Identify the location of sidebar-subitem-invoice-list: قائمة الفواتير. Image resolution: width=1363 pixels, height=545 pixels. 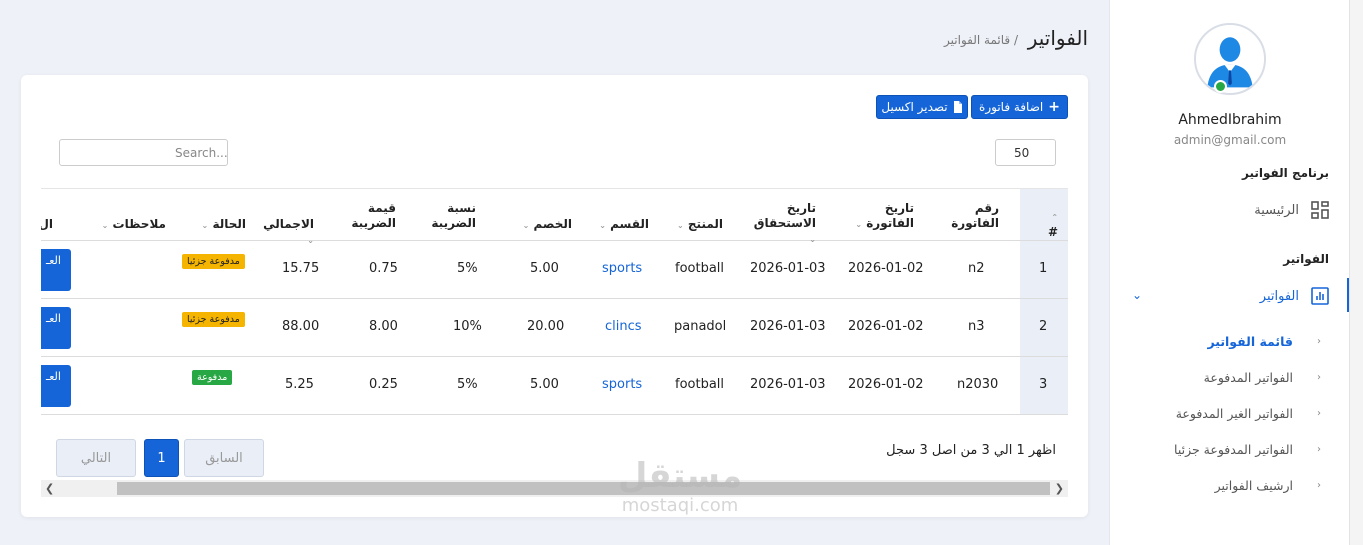
(1250, 341).